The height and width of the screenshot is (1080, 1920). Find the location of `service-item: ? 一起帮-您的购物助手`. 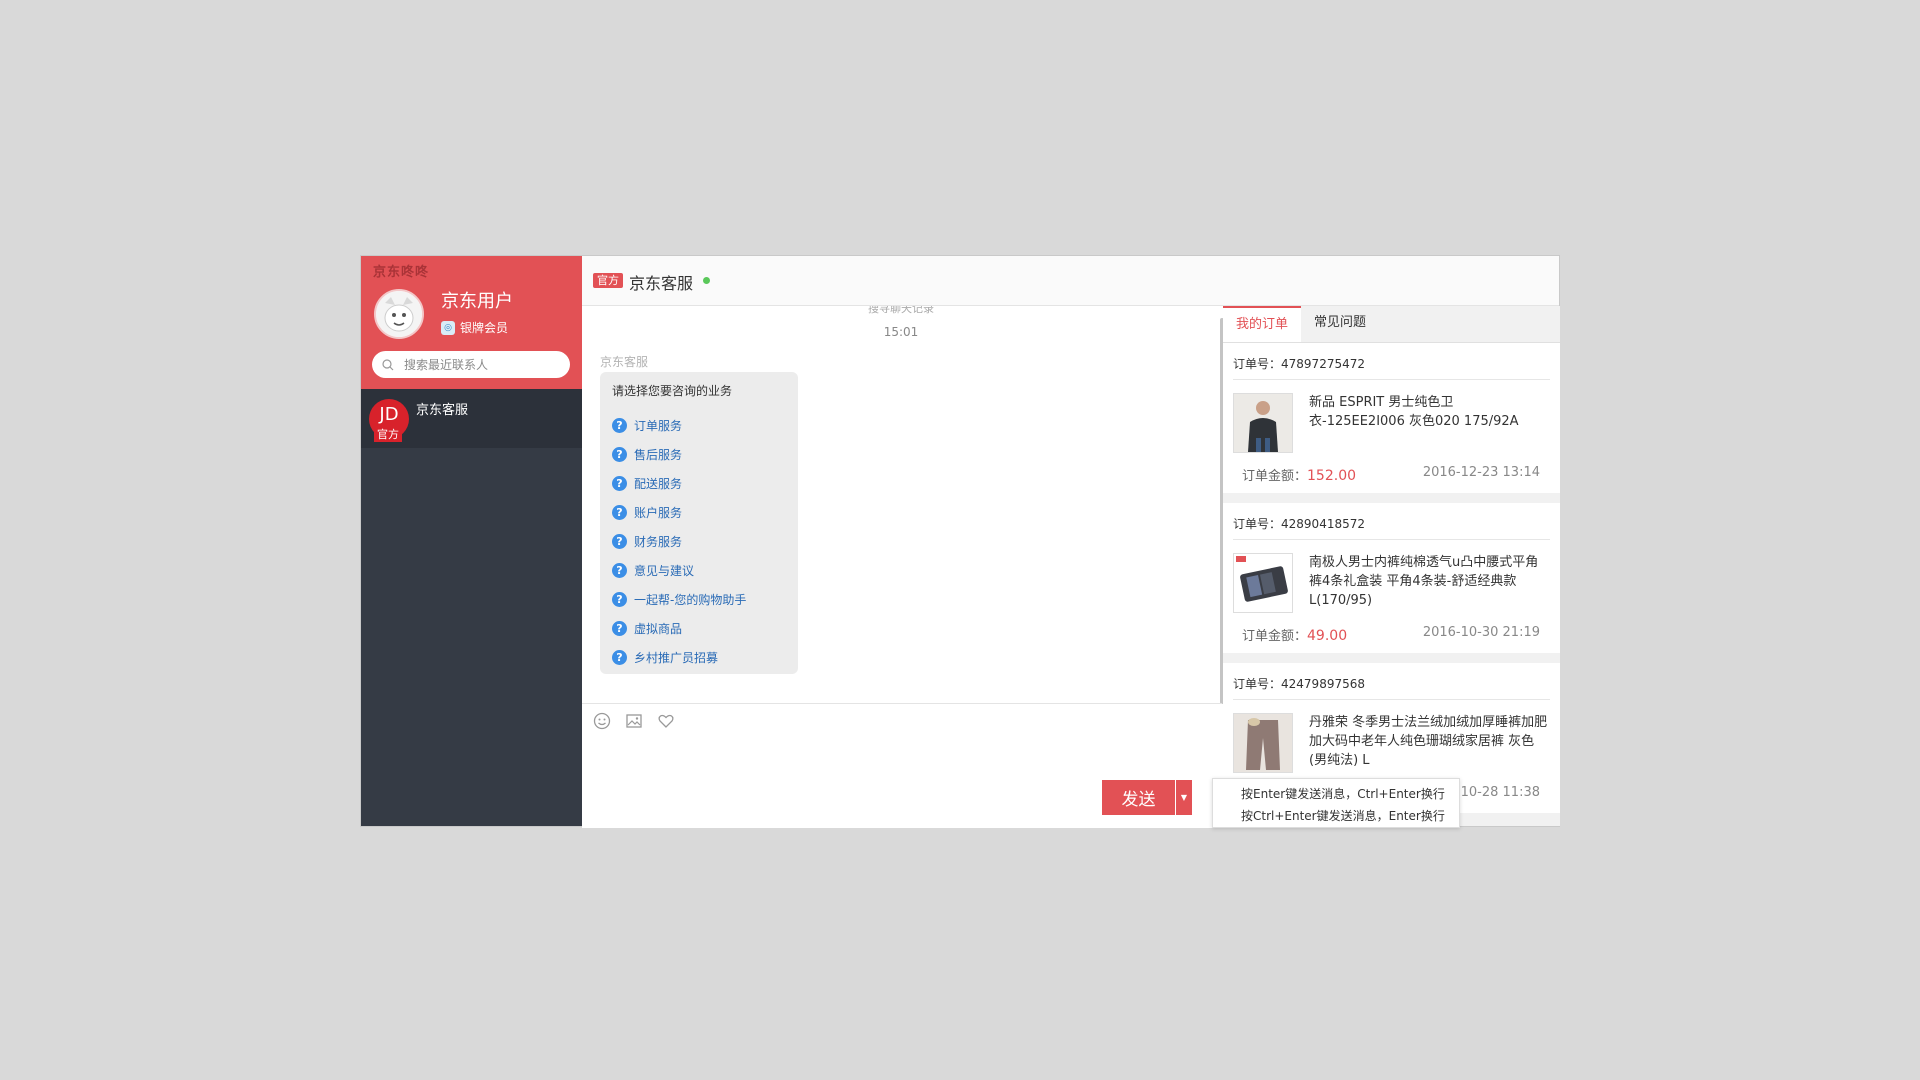

service-item: ? 一起帮-您的购物助手 is located at coordinates (699, 599).